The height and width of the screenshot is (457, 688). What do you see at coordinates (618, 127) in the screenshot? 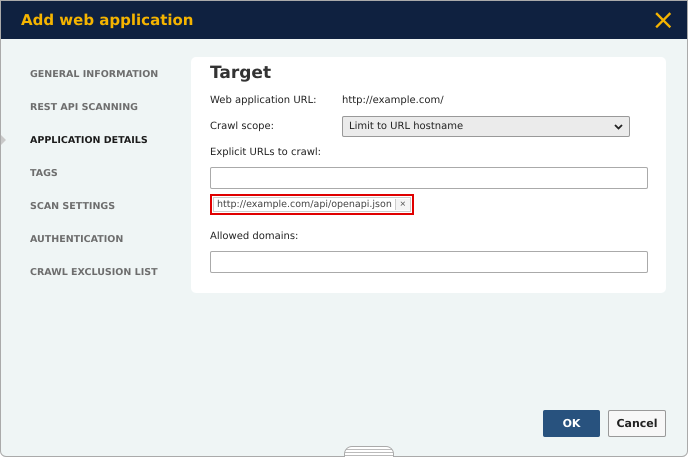
I see `chevron-icon` at bounding box center [618, 127].